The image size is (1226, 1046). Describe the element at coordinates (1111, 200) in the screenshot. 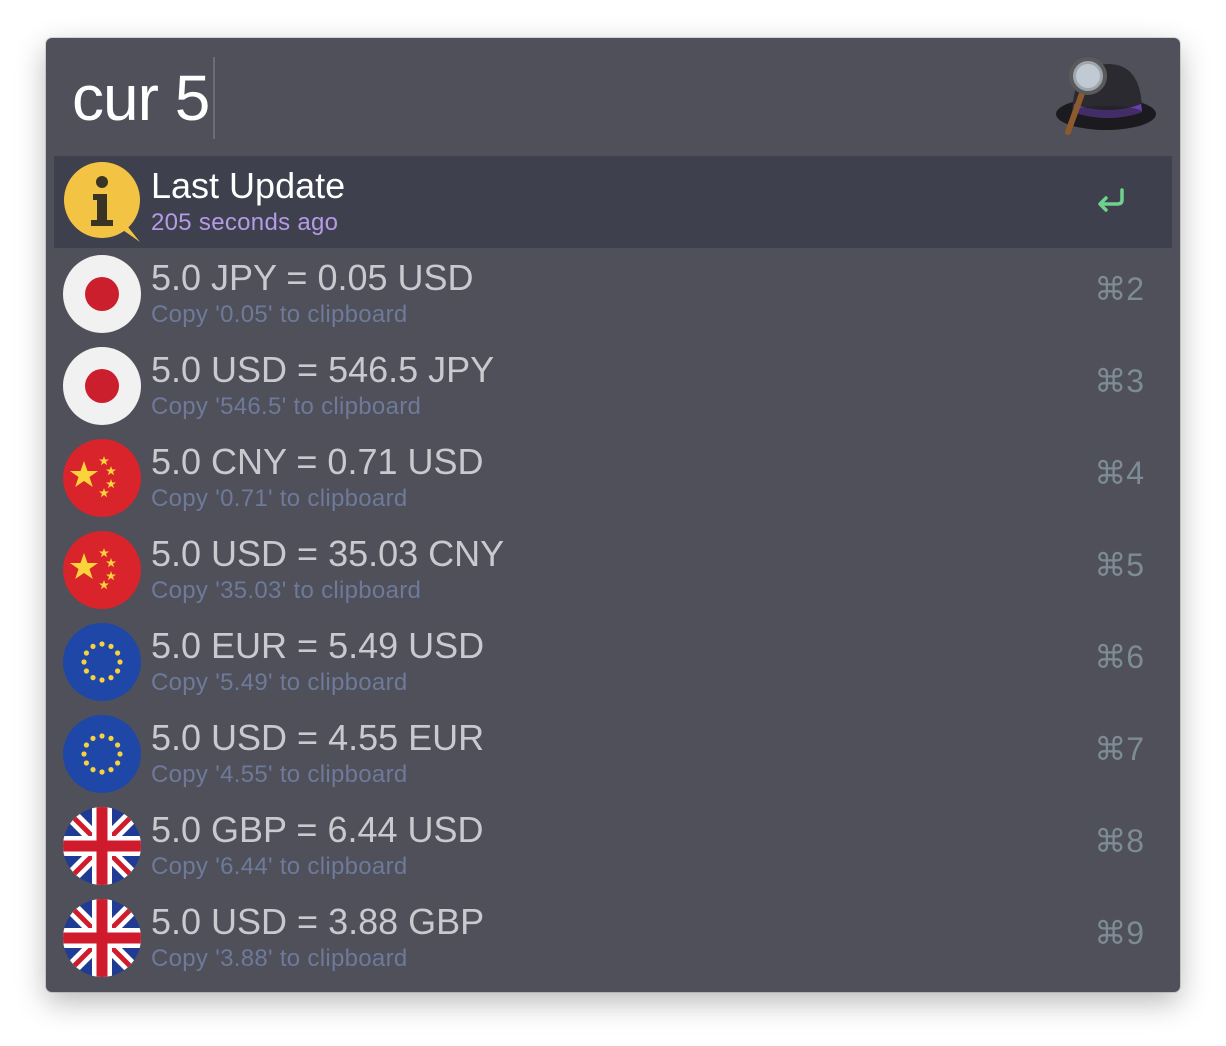

I see `return-icon` at that location.